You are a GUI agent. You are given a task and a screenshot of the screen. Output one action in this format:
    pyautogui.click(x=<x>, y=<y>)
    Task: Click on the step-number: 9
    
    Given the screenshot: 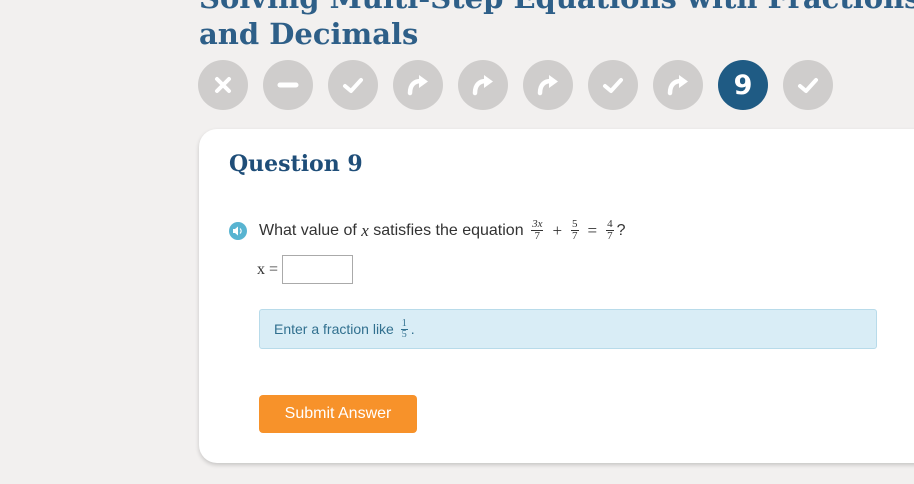 What is the action you would take?
    pyautogui.click(x=743, y=85)
    